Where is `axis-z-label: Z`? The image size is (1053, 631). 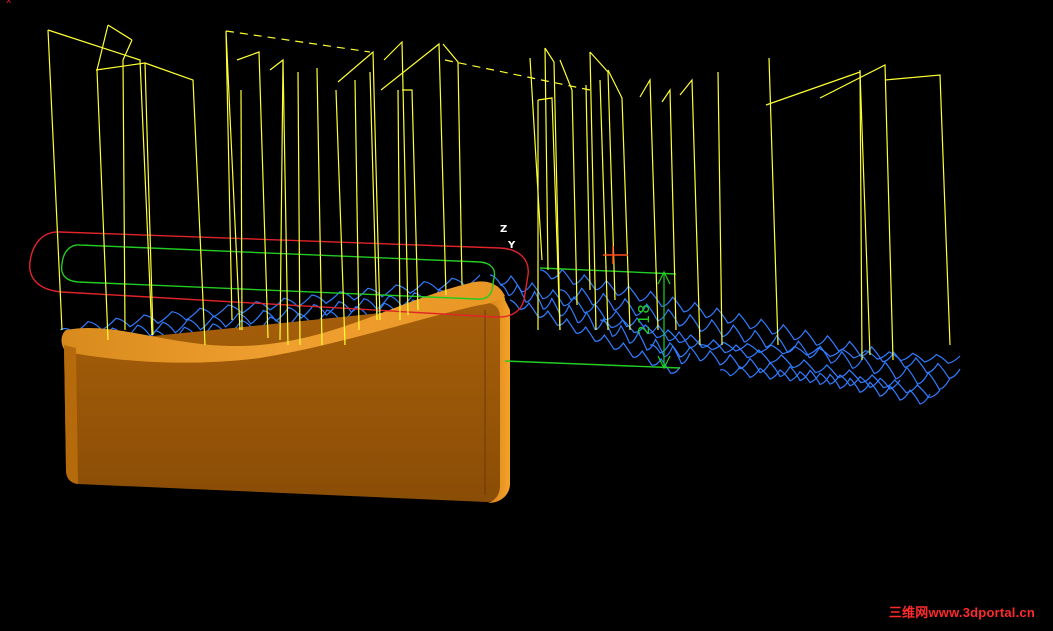 axis-z-label: Z is located at coordinates (504, 229).